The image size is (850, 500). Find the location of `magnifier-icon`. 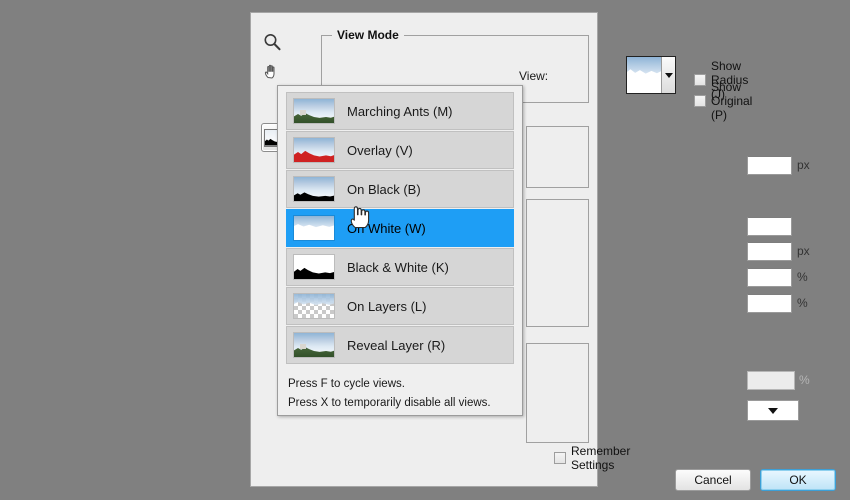

magnifier-icon is located at coordinates (272, 42).